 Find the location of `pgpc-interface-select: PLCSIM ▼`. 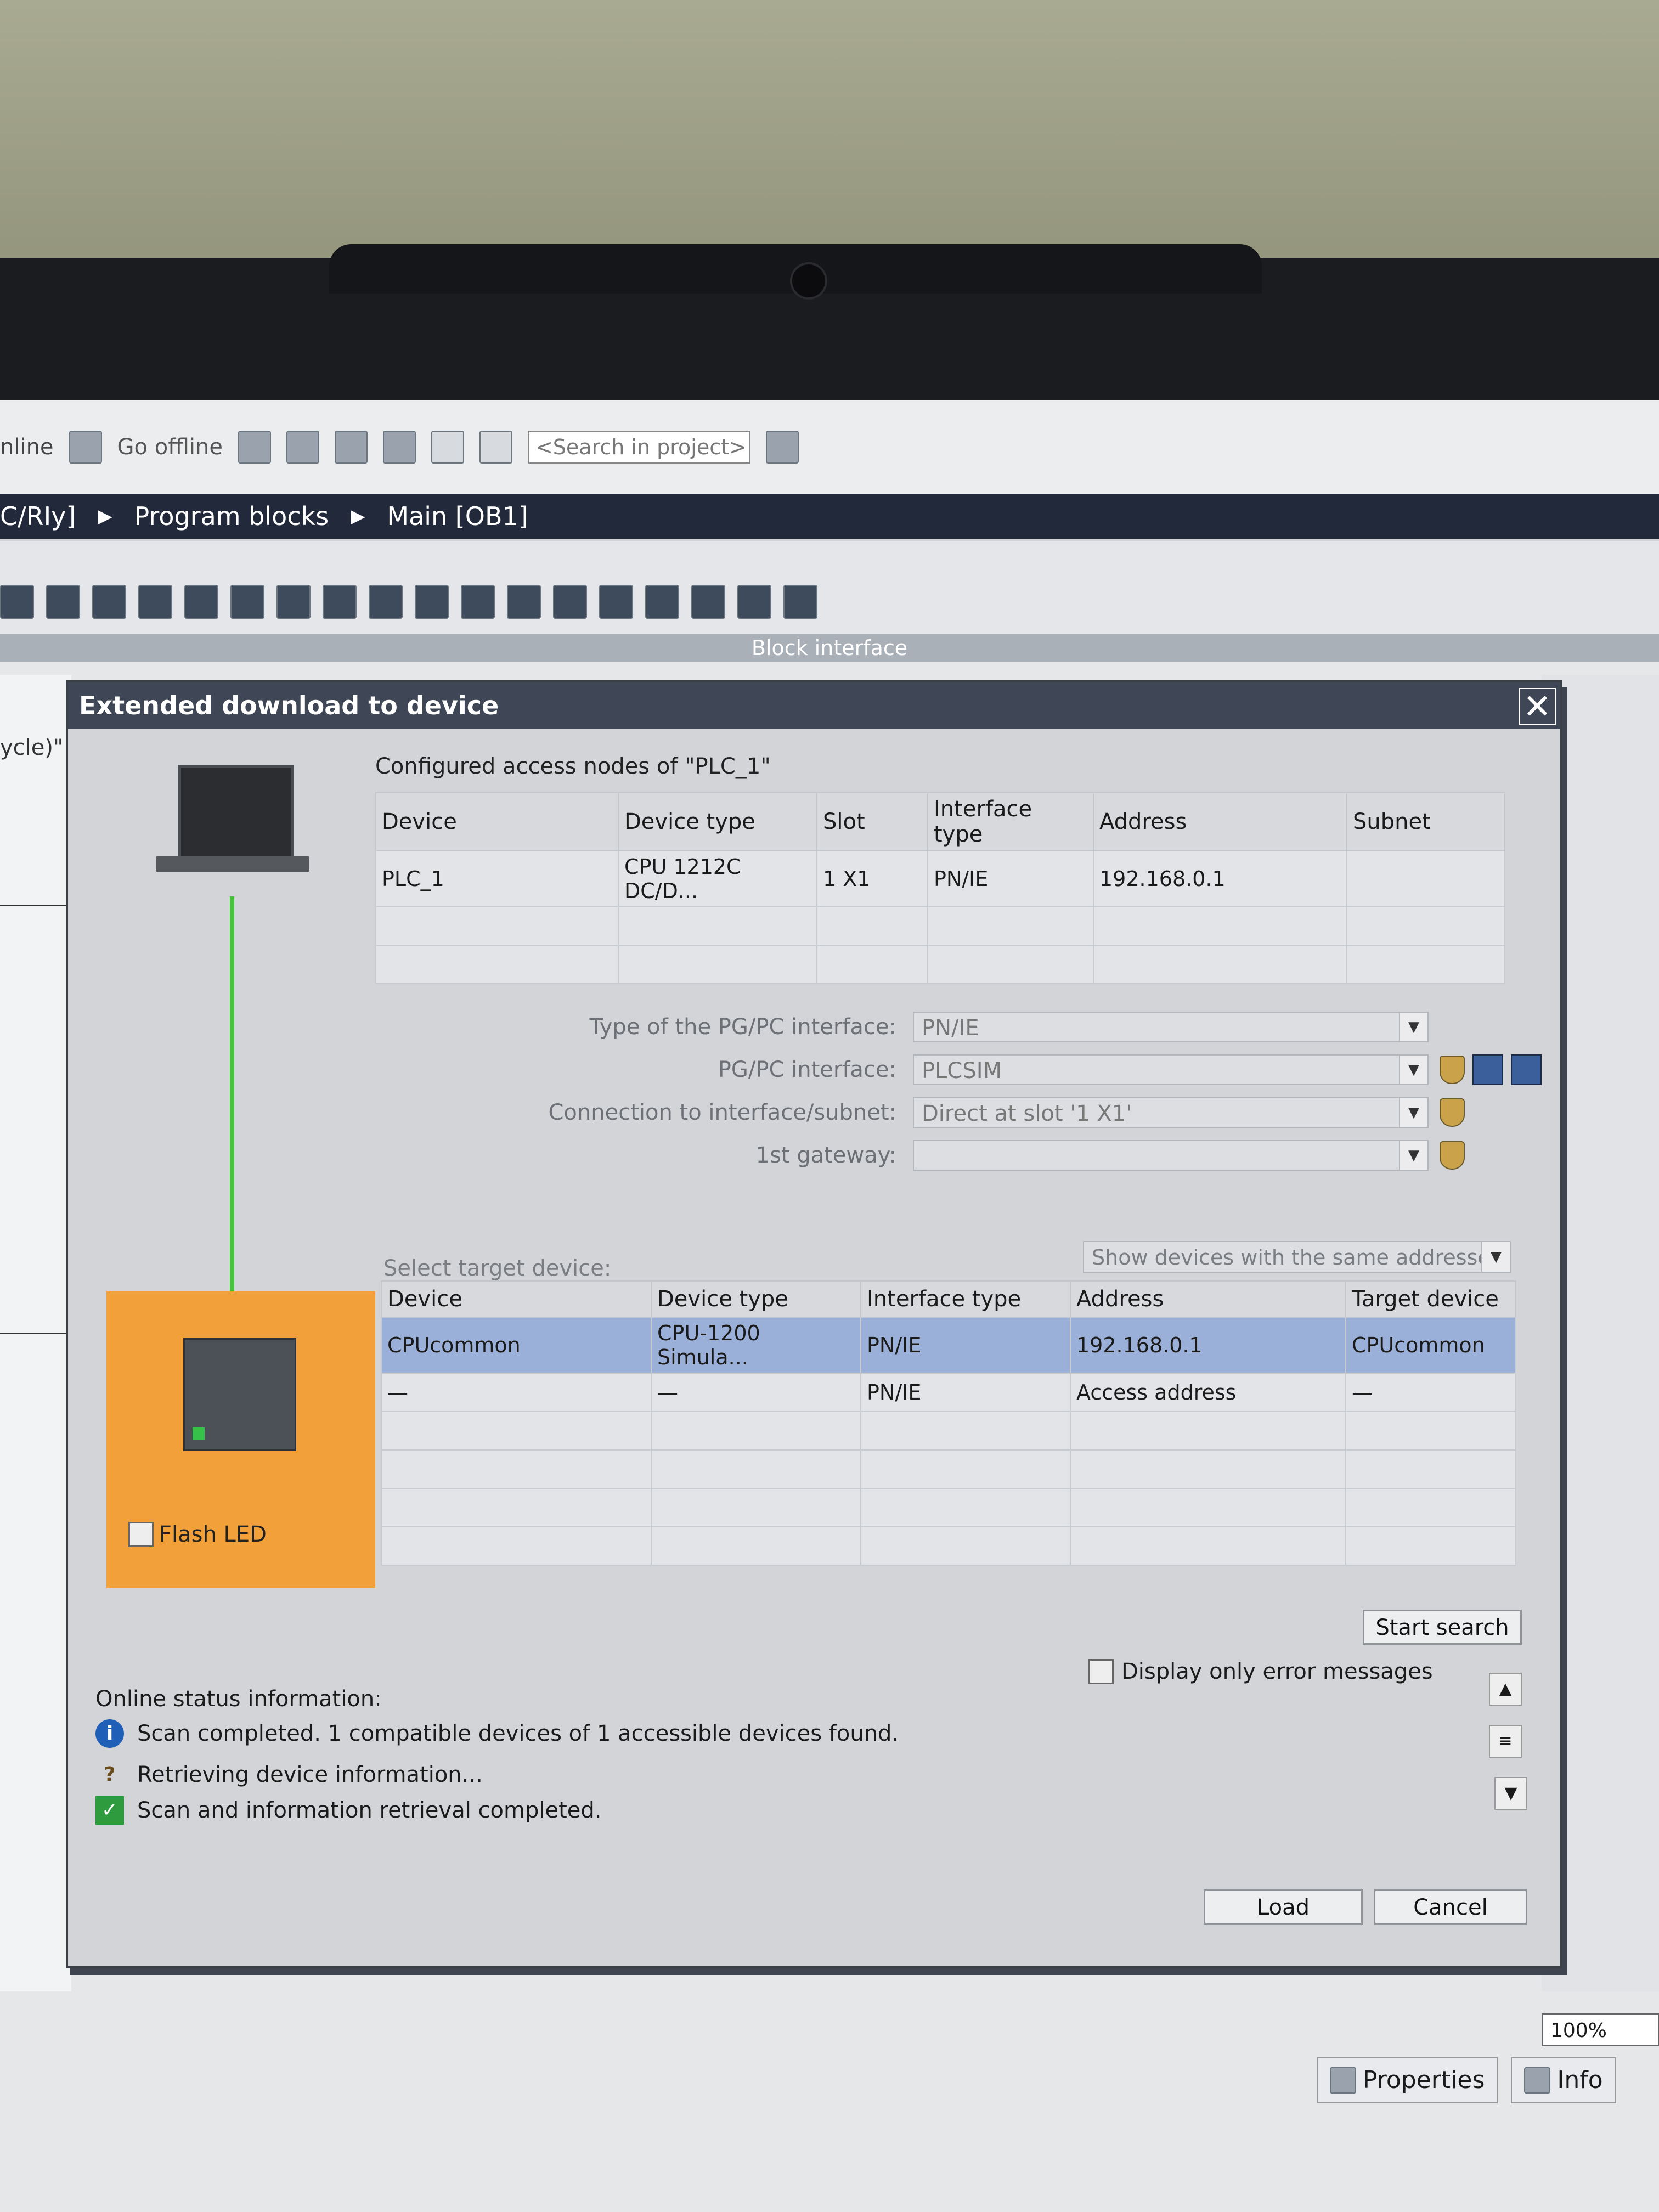

pgpc-interface-select: PLCSIM ▼ is located at coordinates (1171, 1069).